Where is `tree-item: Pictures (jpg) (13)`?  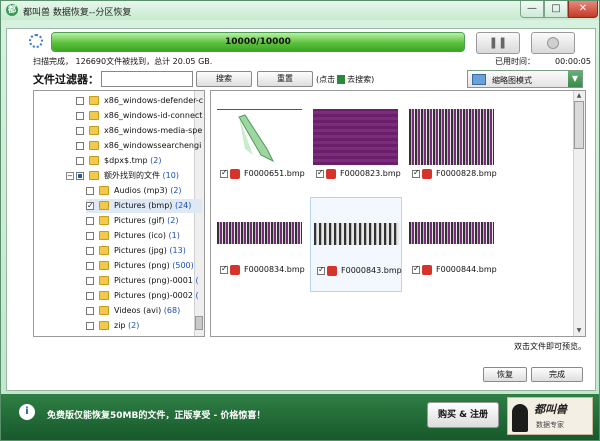
tree-item: Pictures (jpg) (13) is located at coordinates (144, 251).